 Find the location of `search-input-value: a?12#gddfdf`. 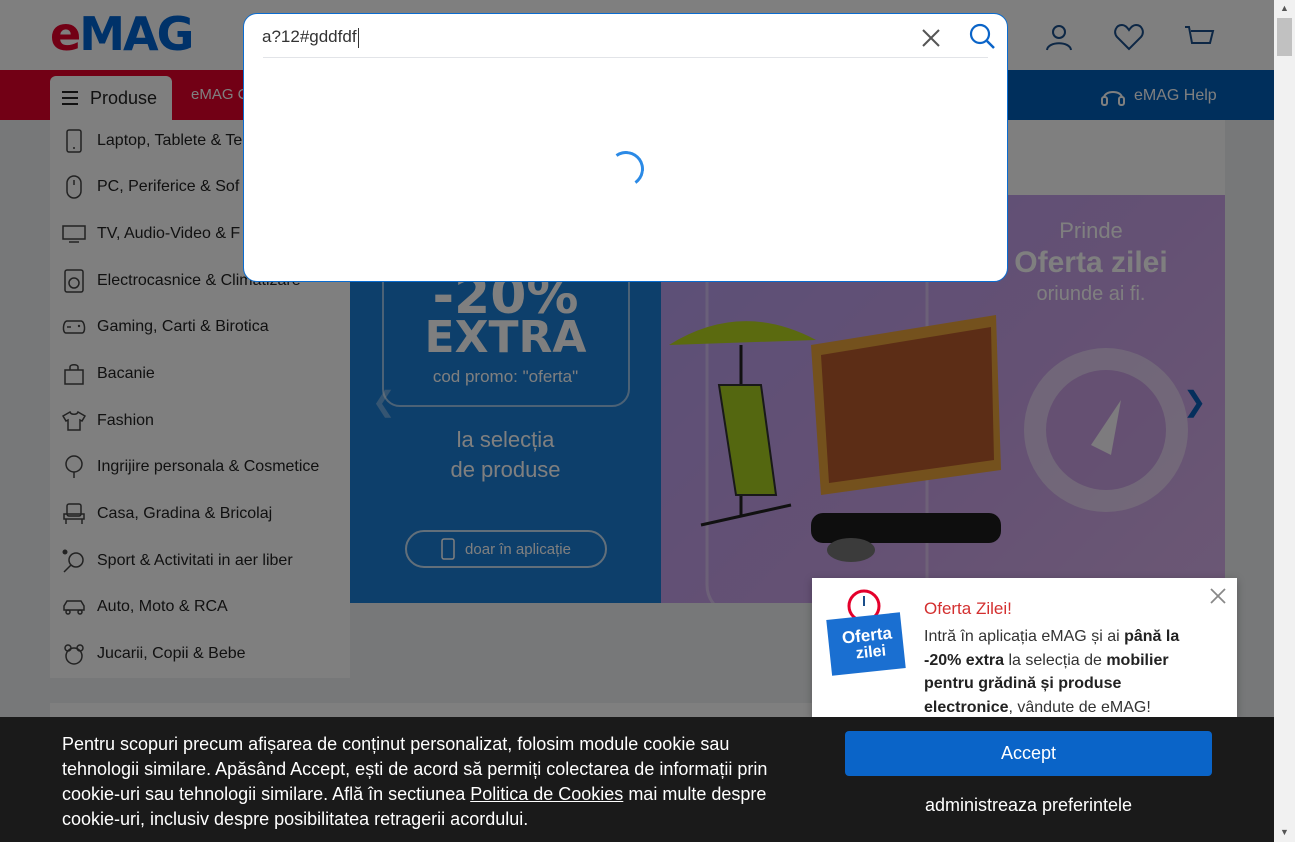

search-input-value: a?12#gddfdf is located at coordinates (309, 36).